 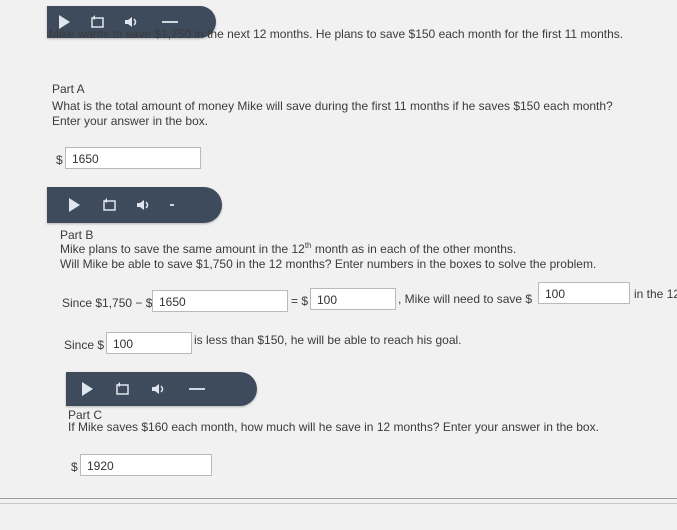 What do you see at coordinates (84, 345) in the screenshot?
I see `part-b-row2-since: Since $` at bounding box center [84, 345].